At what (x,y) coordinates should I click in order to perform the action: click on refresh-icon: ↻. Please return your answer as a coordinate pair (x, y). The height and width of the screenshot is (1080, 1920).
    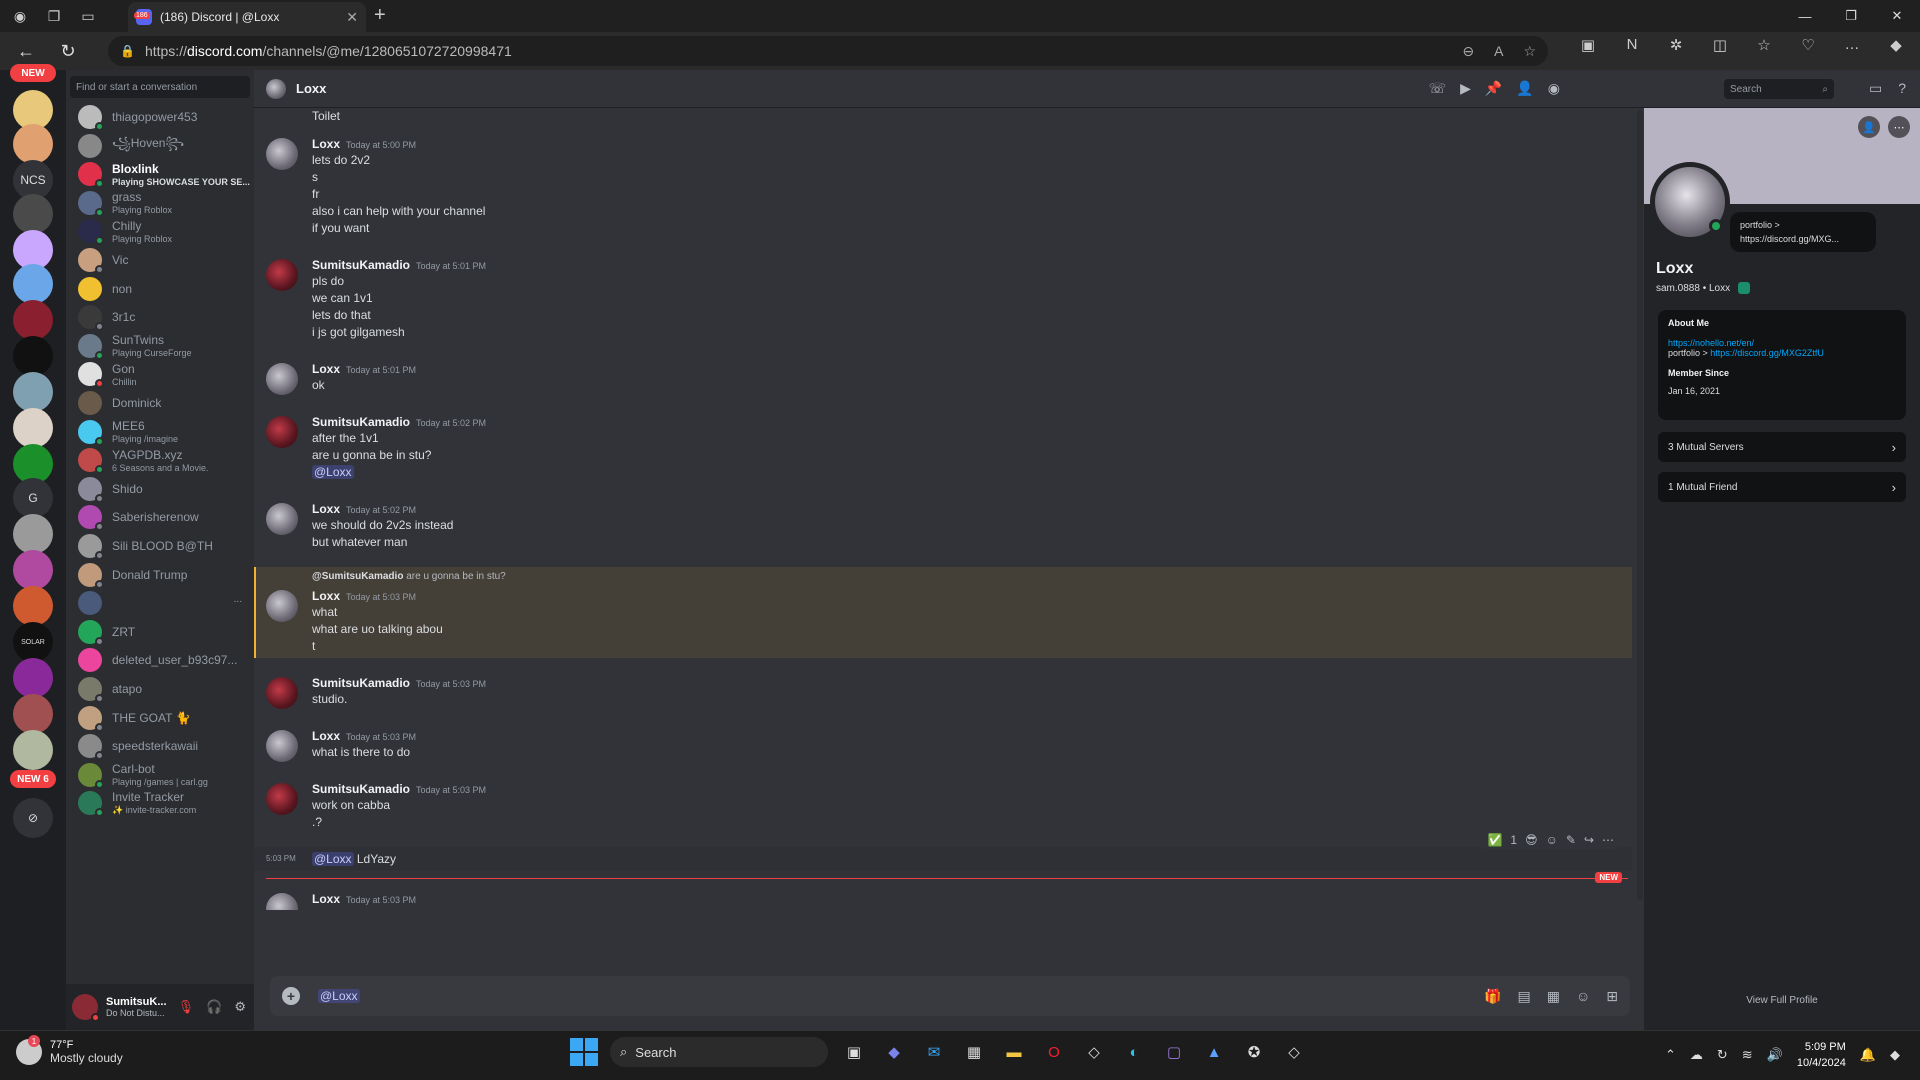
    Looking at the image, I should click on (68, 51).